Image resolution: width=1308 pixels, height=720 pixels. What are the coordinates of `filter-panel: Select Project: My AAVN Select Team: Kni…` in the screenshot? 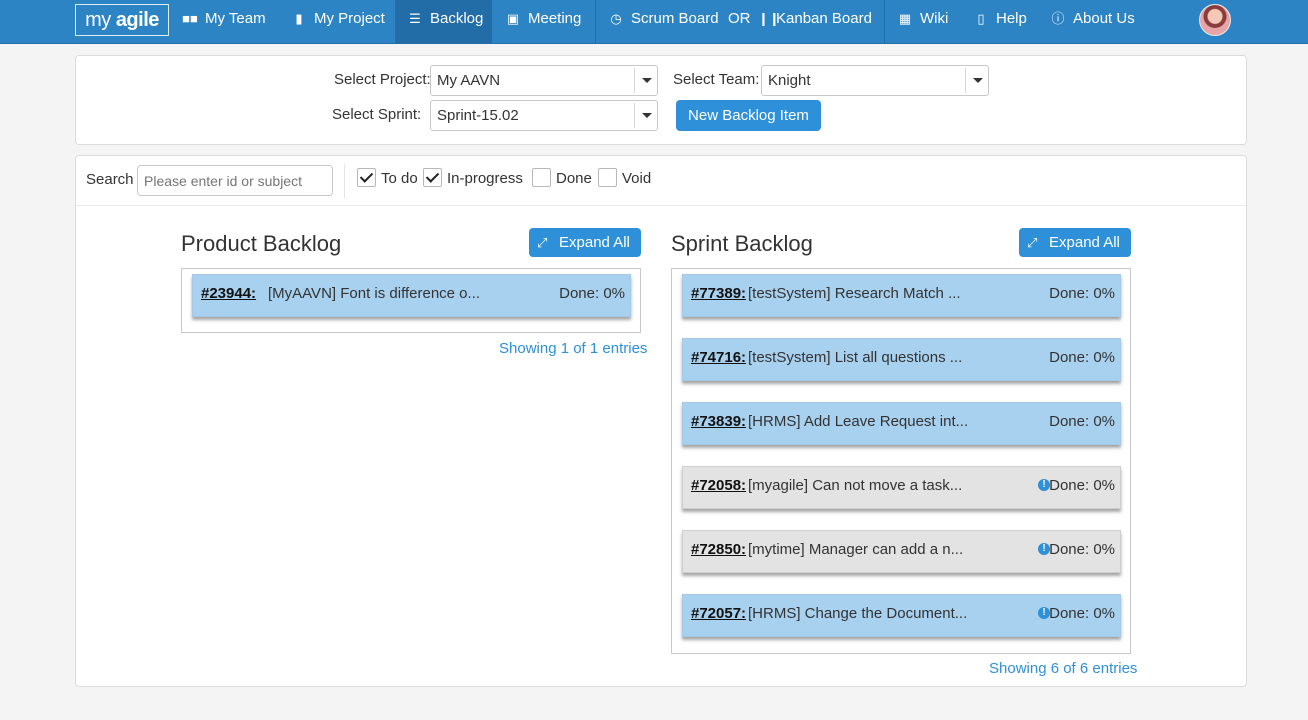 It's located at (661, 100).